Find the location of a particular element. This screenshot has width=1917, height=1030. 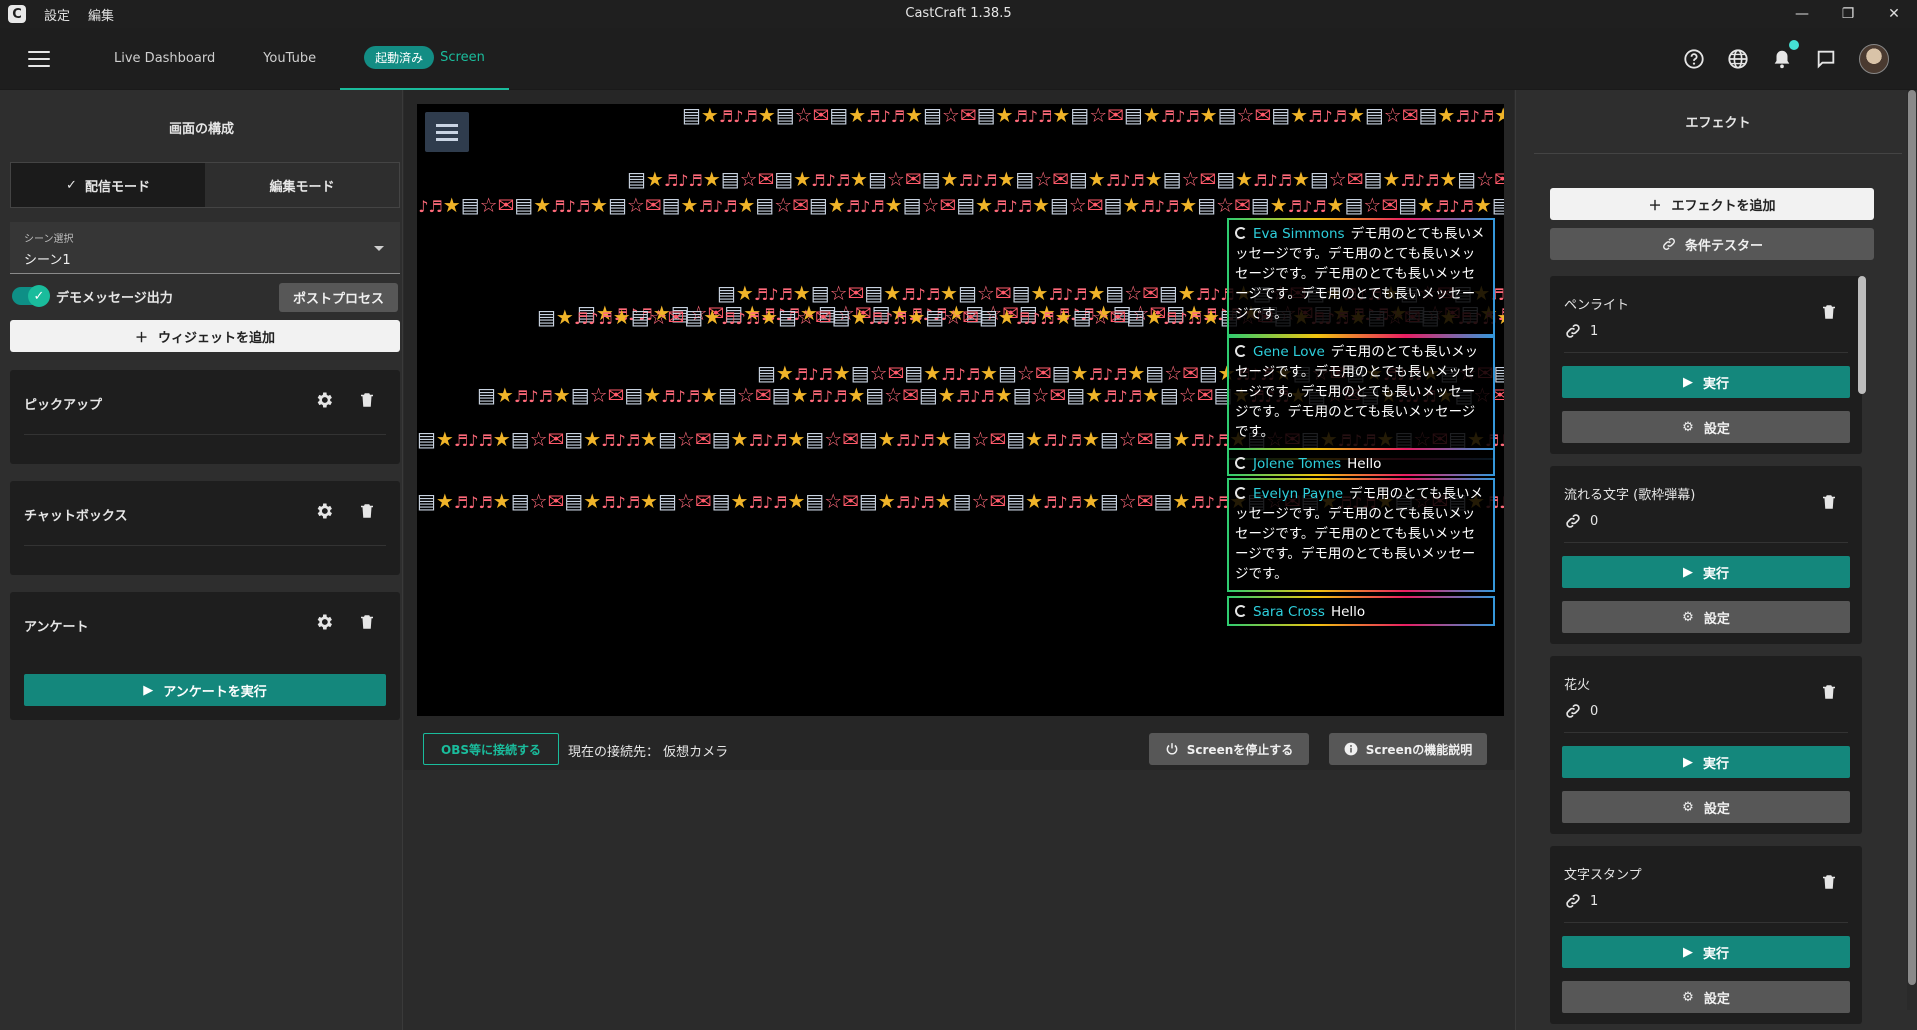

scene-select: シーン選択 シーン1 is located at coordinates (205, 248).